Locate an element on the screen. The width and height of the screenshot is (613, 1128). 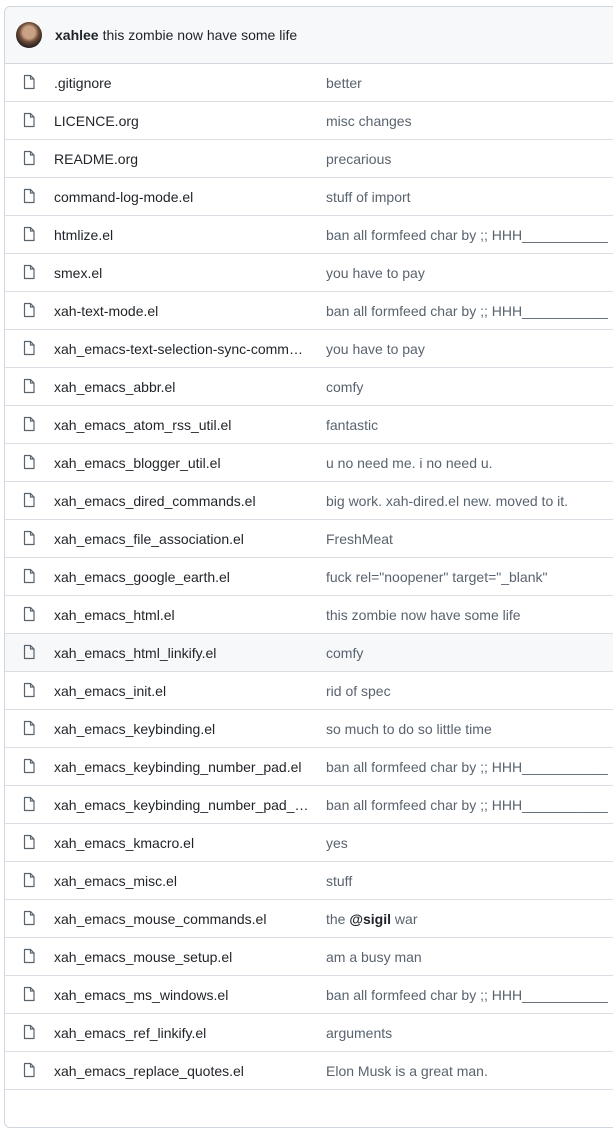
file-row: xah_emacs_file_association.el FreshMeat is located at coordinates (309, 539).